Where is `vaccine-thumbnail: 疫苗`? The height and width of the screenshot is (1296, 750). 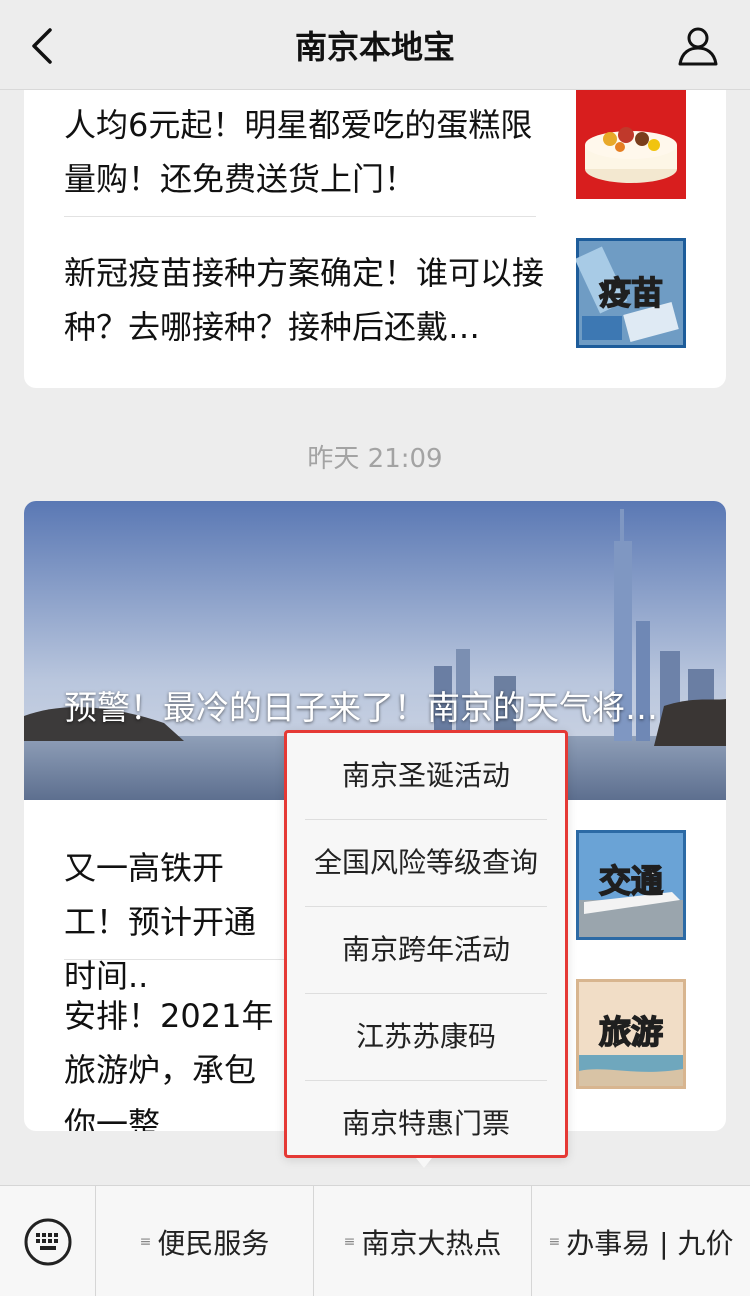
vaccine-thumbnail: 疫苗 is located at coordinates (630, 293).